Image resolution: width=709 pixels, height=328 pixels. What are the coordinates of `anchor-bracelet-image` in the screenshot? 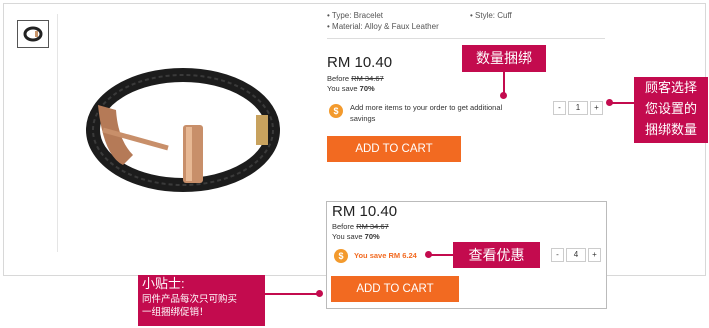 It's located at (183, 130).